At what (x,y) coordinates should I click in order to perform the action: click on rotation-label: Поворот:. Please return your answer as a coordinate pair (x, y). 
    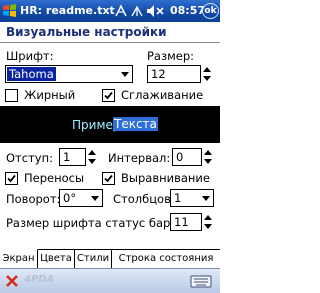
    Looking at the image, I should click on (33, 199).